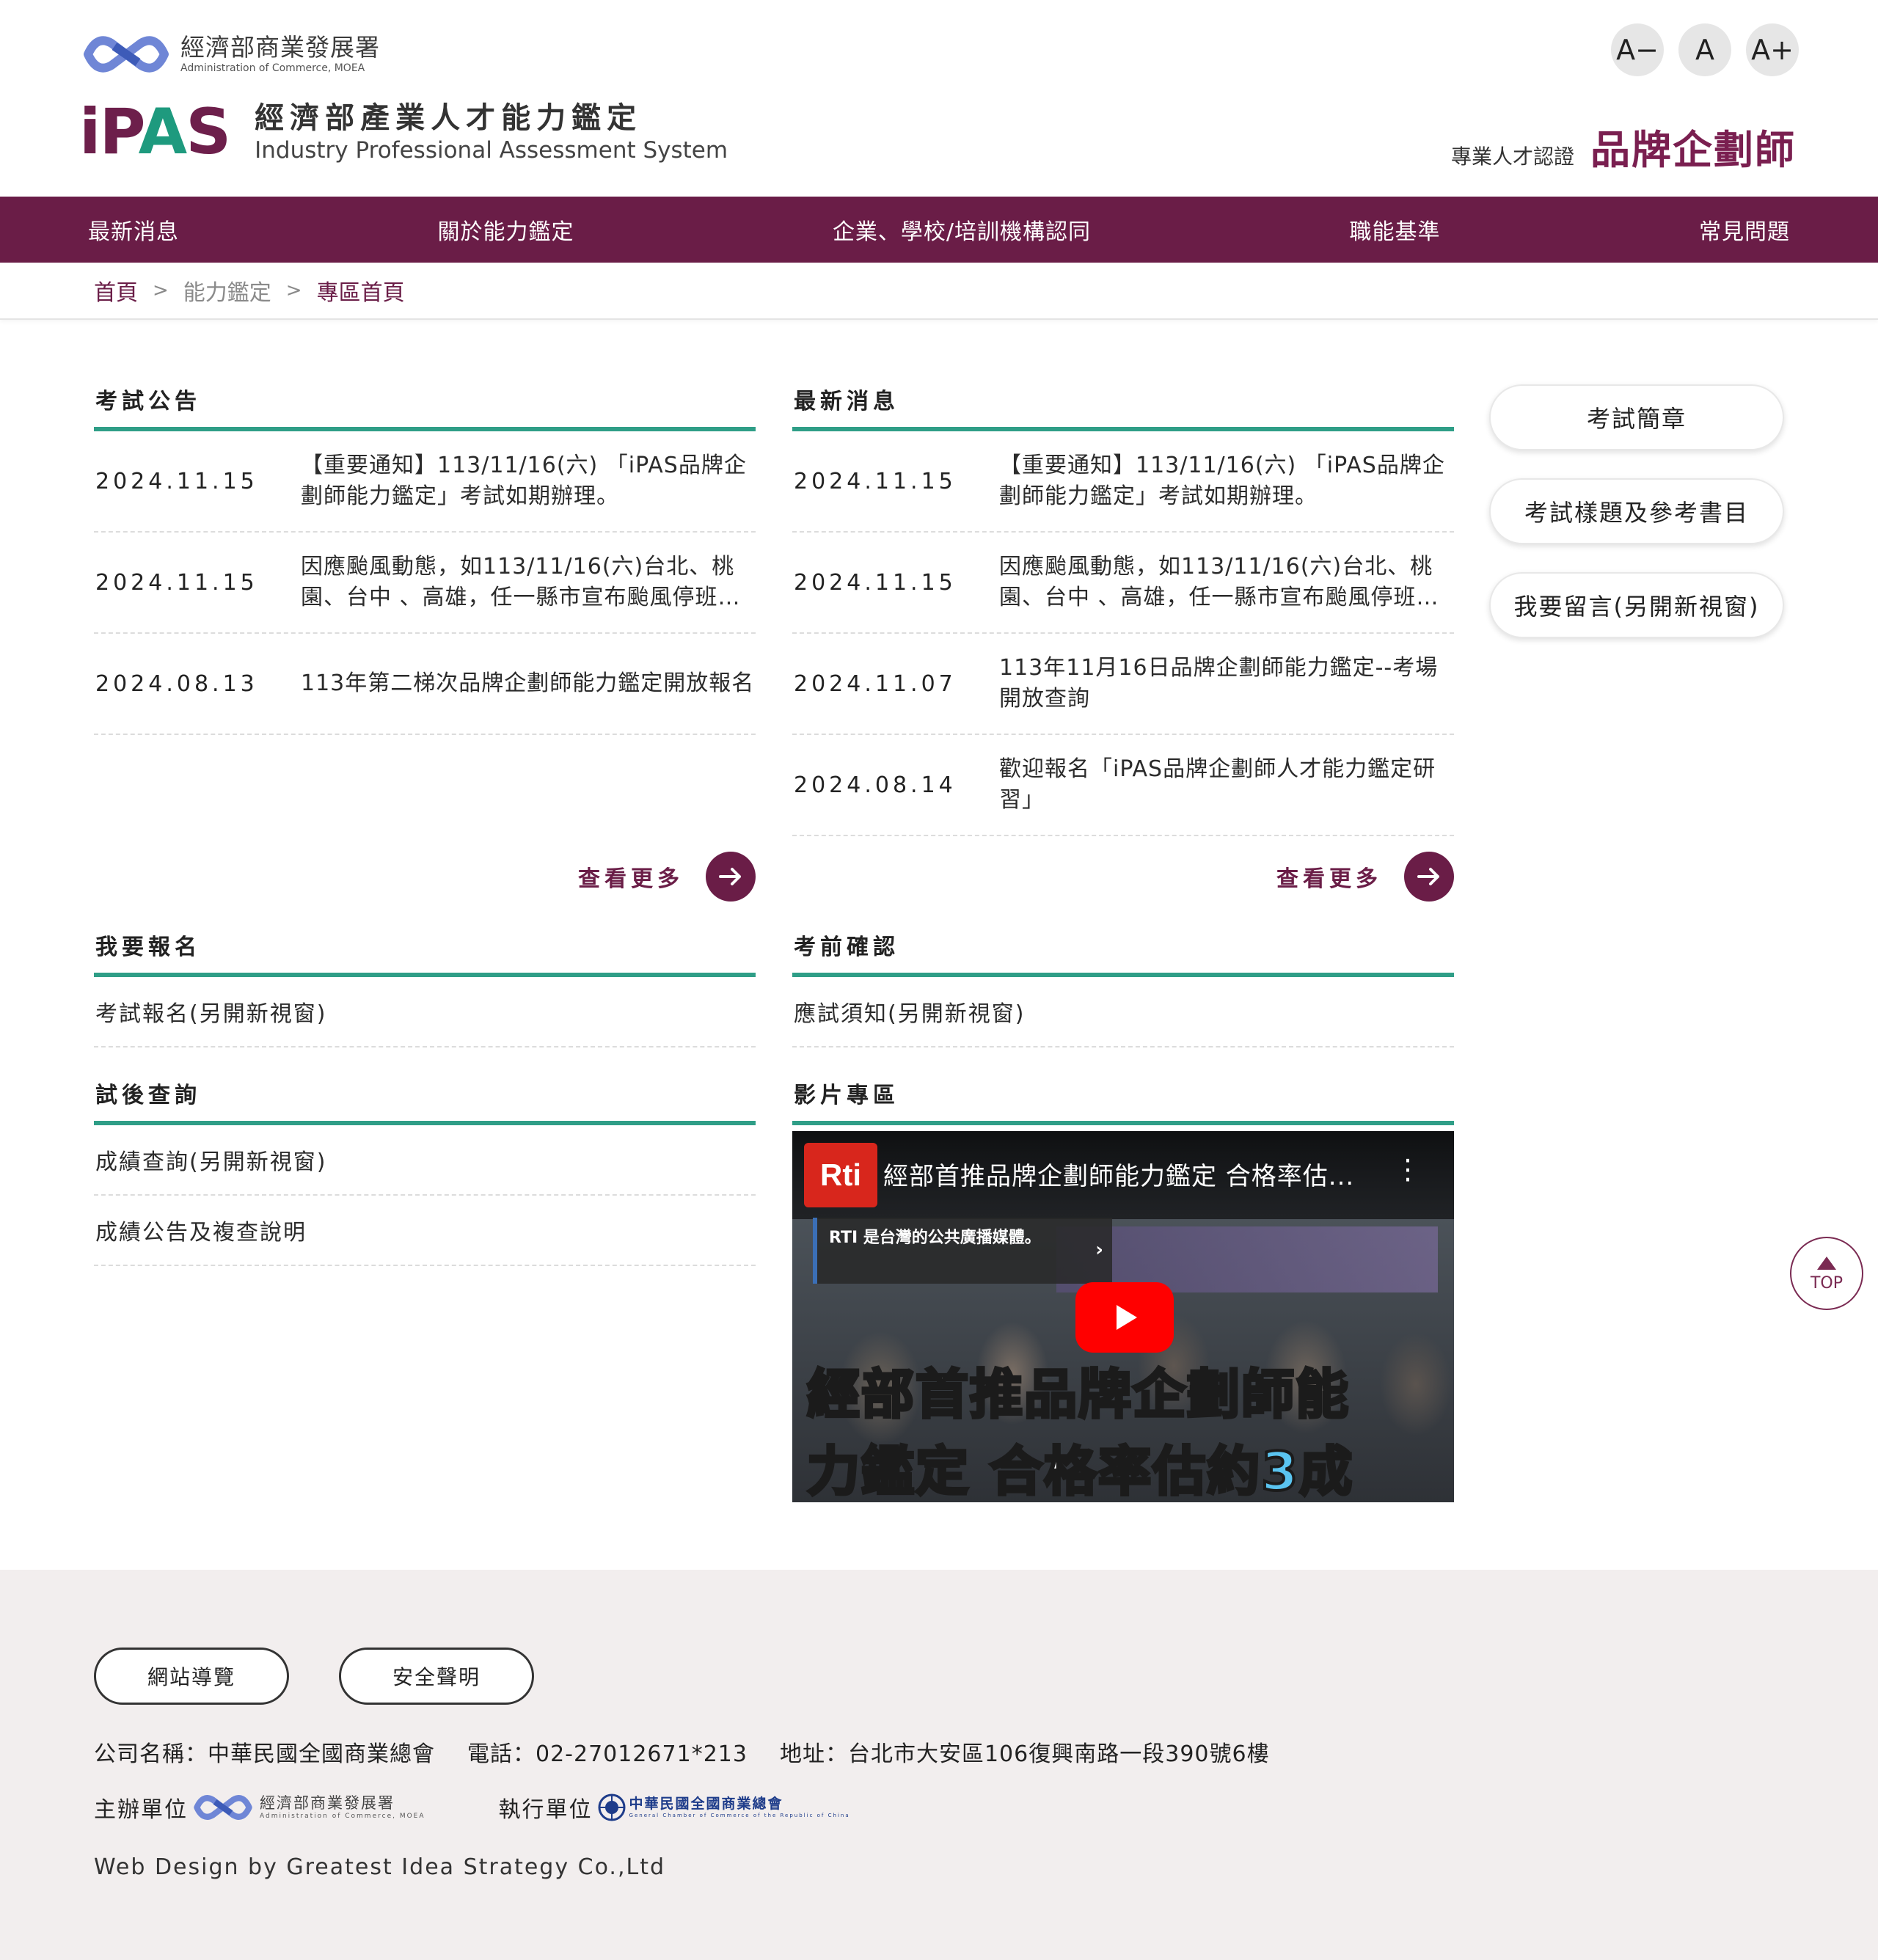 The height and width of the screenshot is (1960, 1878). I want to click on news-title: 113年11月16日品牌企劃師能力鑑定--考場開放查詢, so click(1227, 683).